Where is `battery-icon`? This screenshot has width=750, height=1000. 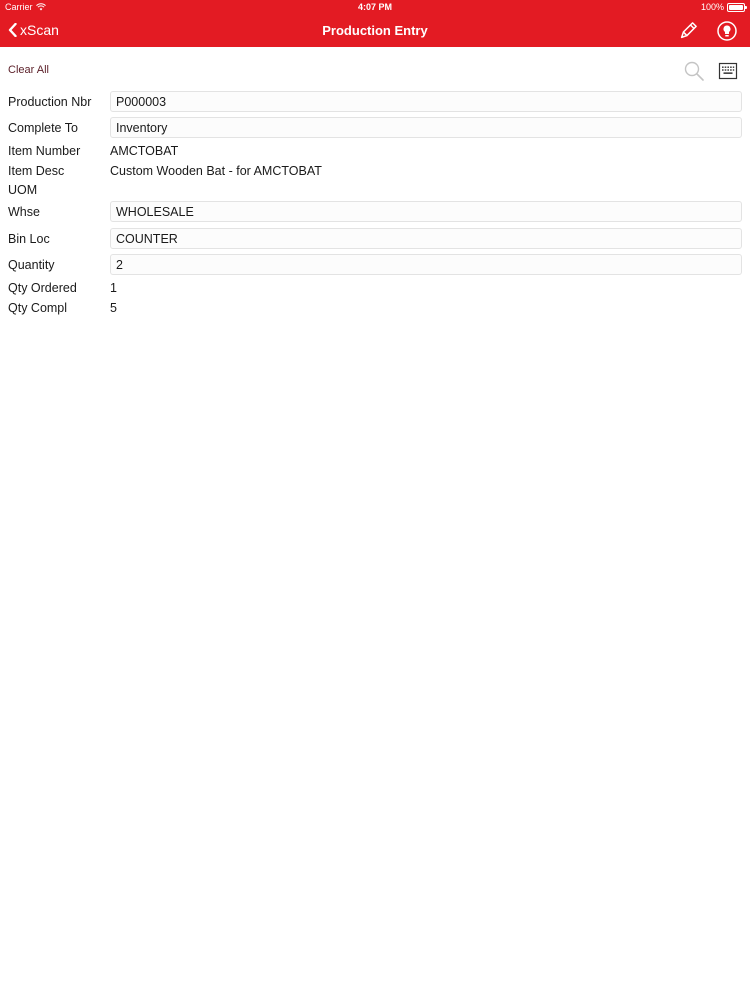
battery-icon is located at coordinates (737, 7).